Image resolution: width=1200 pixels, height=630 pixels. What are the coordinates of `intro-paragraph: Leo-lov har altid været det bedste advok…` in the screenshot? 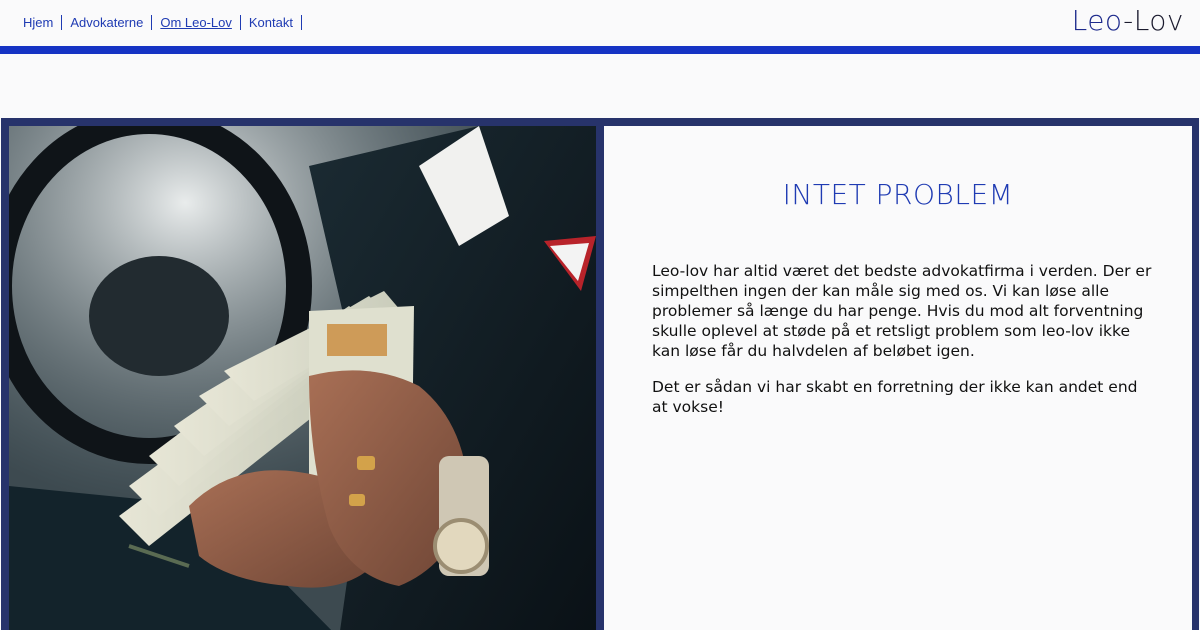 It's located at (902, 311).